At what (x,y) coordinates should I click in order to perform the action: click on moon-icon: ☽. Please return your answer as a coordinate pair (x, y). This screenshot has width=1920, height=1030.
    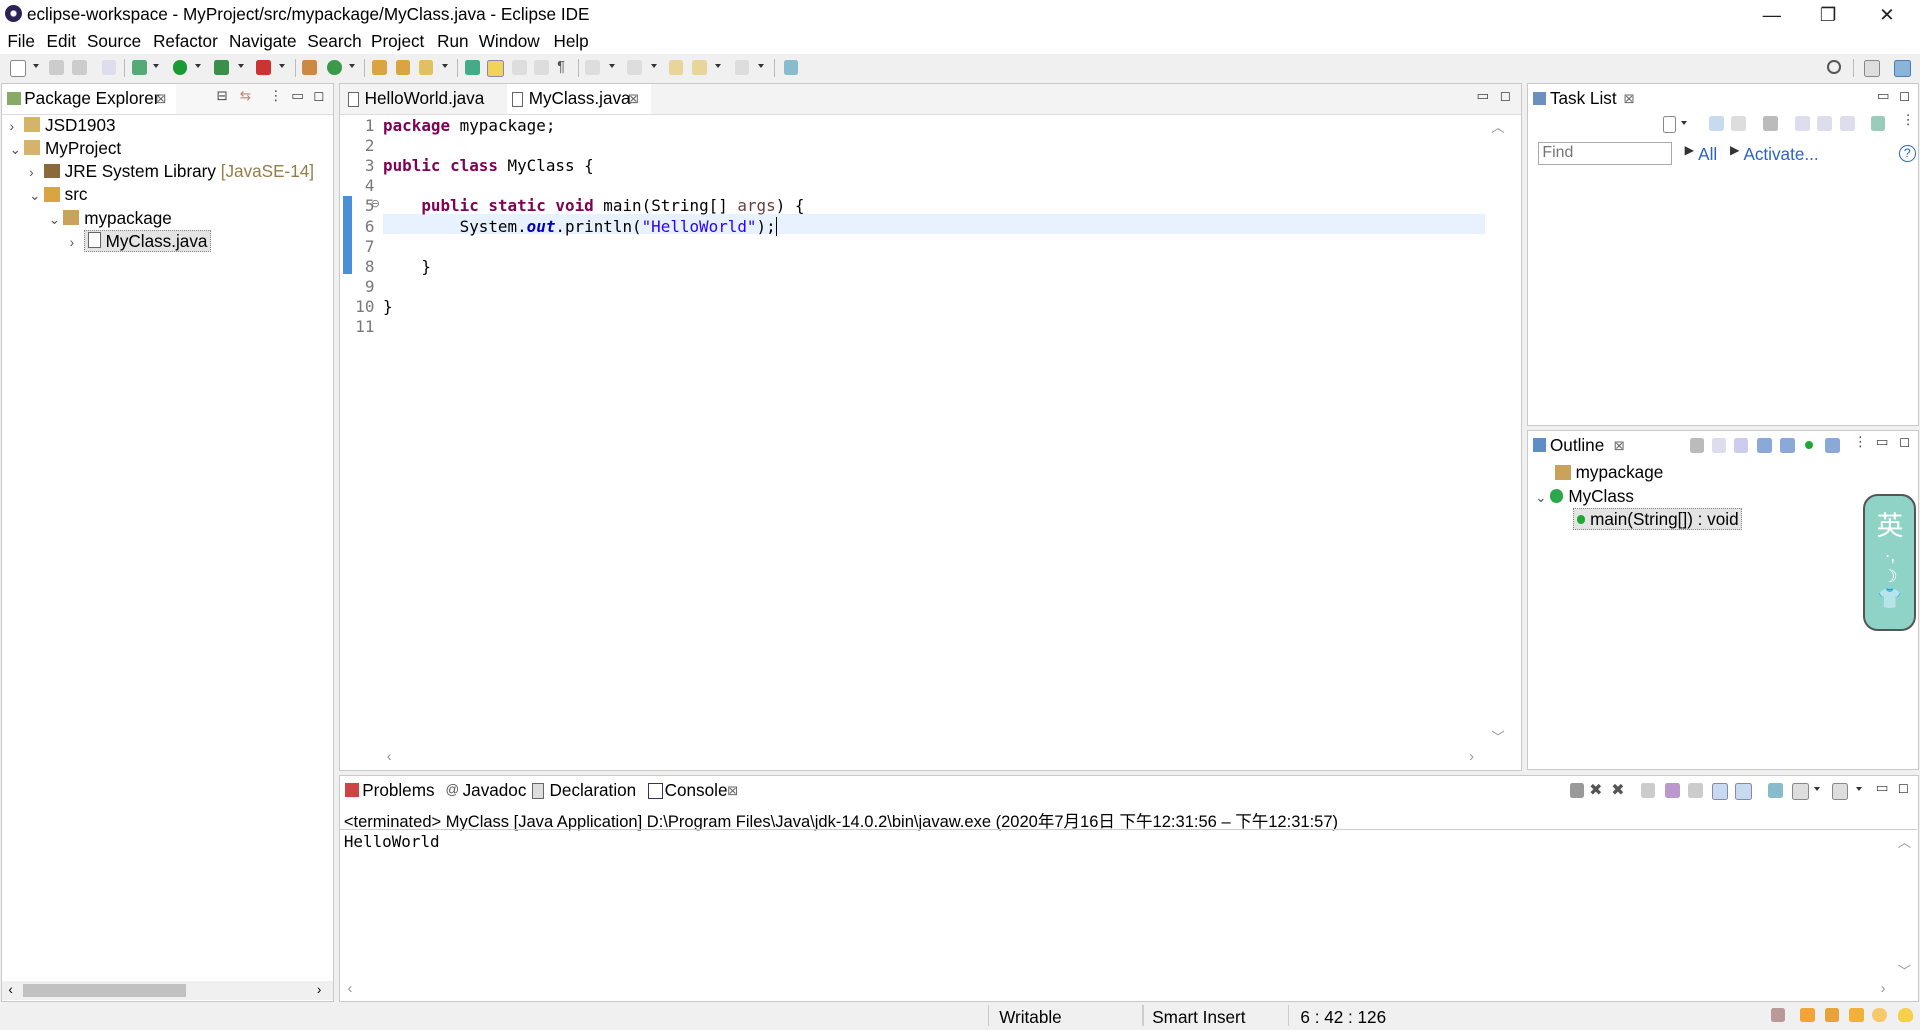
    Looking at the image, I should click on (1889, 576).